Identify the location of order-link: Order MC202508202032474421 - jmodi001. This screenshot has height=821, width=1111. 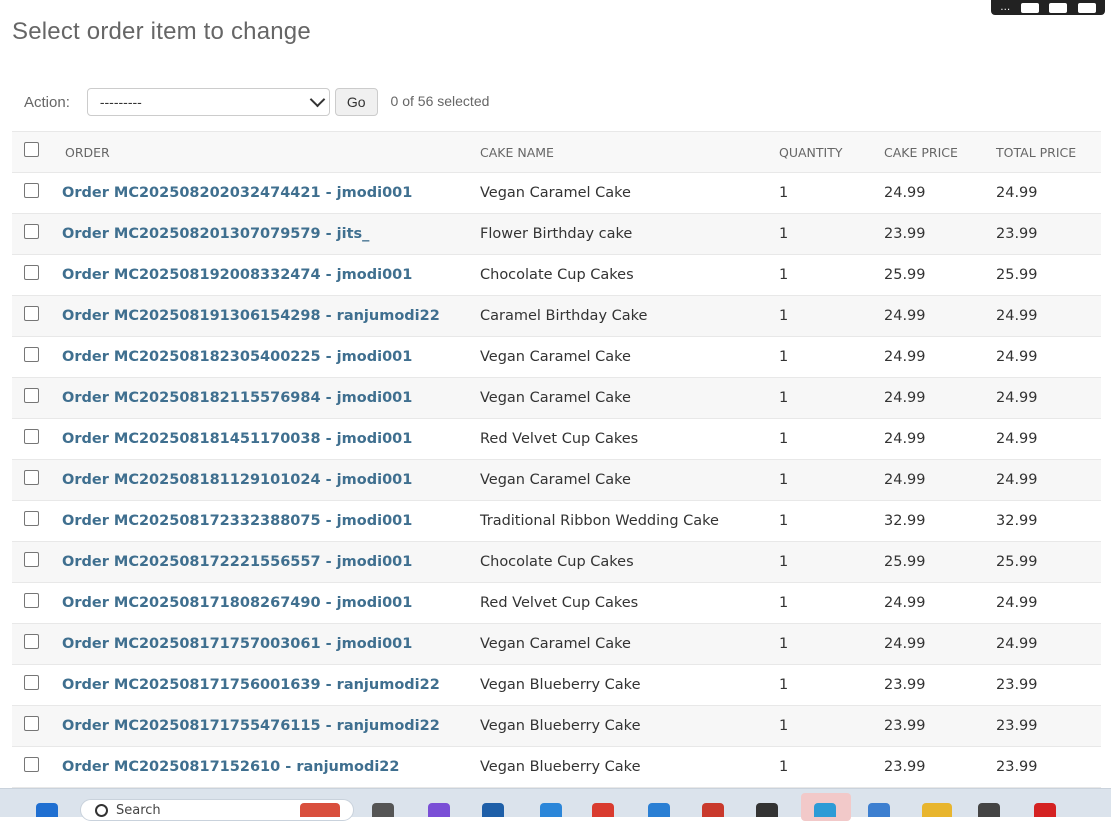
(237, 193).